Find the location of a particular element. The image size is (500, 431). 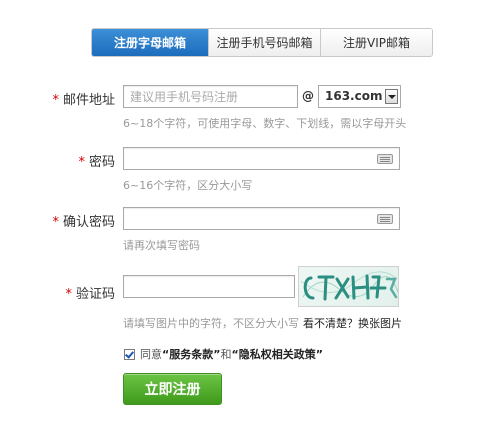

password-hint: 6~16个字符，区分大小写 is located at coordinates (188, 185).